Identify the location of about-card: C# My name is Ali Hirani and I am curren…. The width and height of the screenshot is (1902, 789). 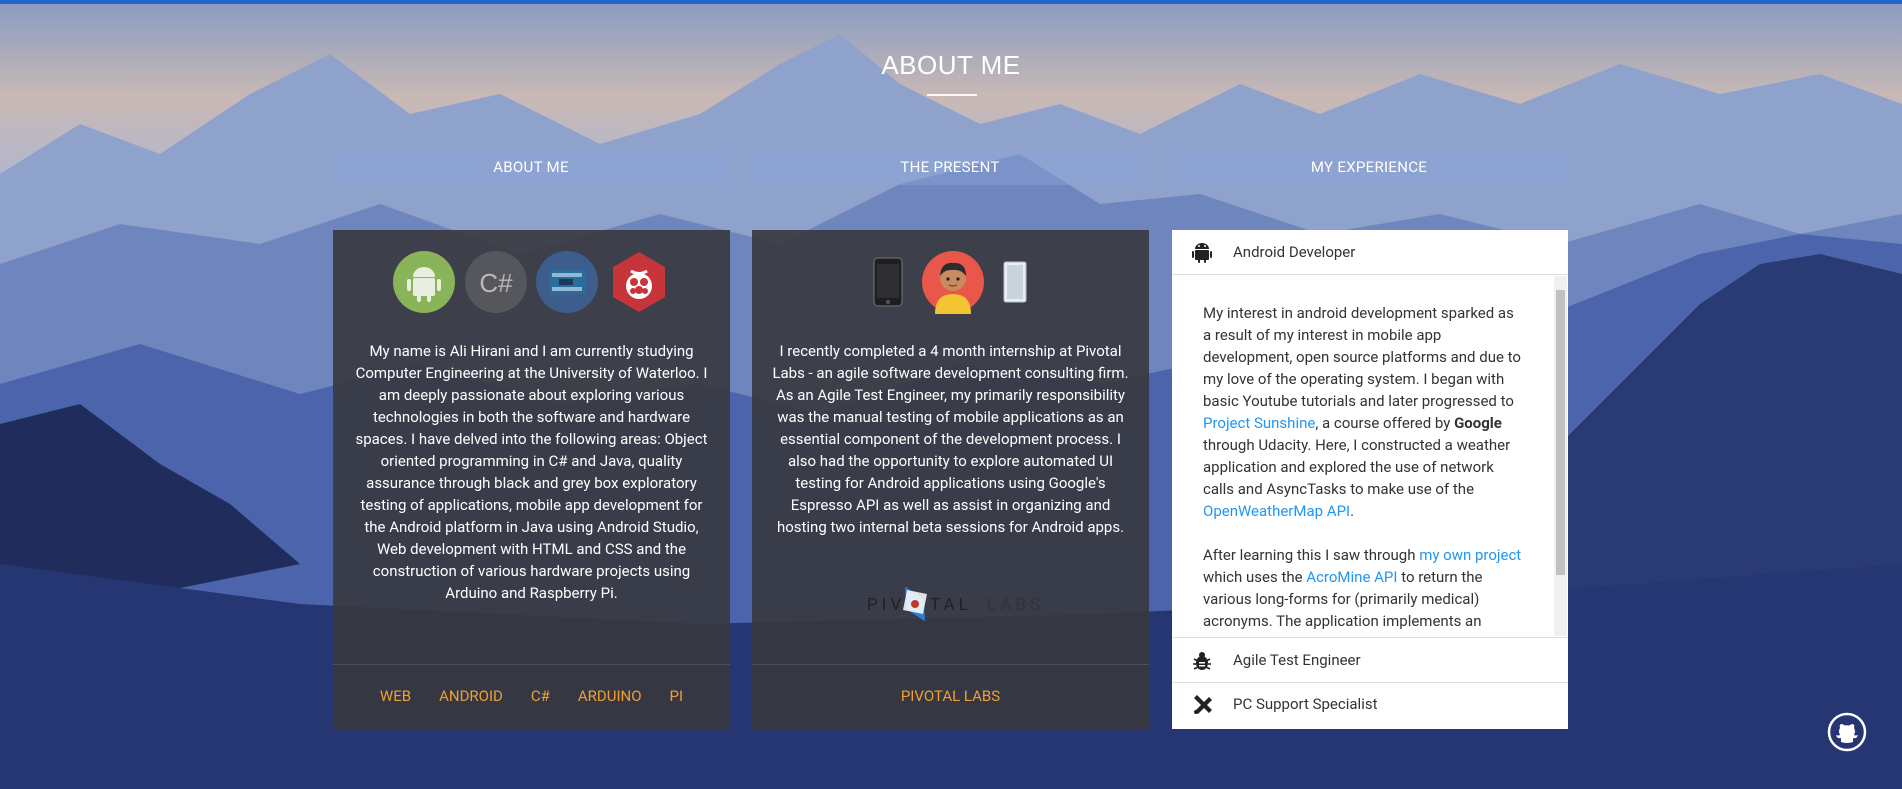
(531, 479).